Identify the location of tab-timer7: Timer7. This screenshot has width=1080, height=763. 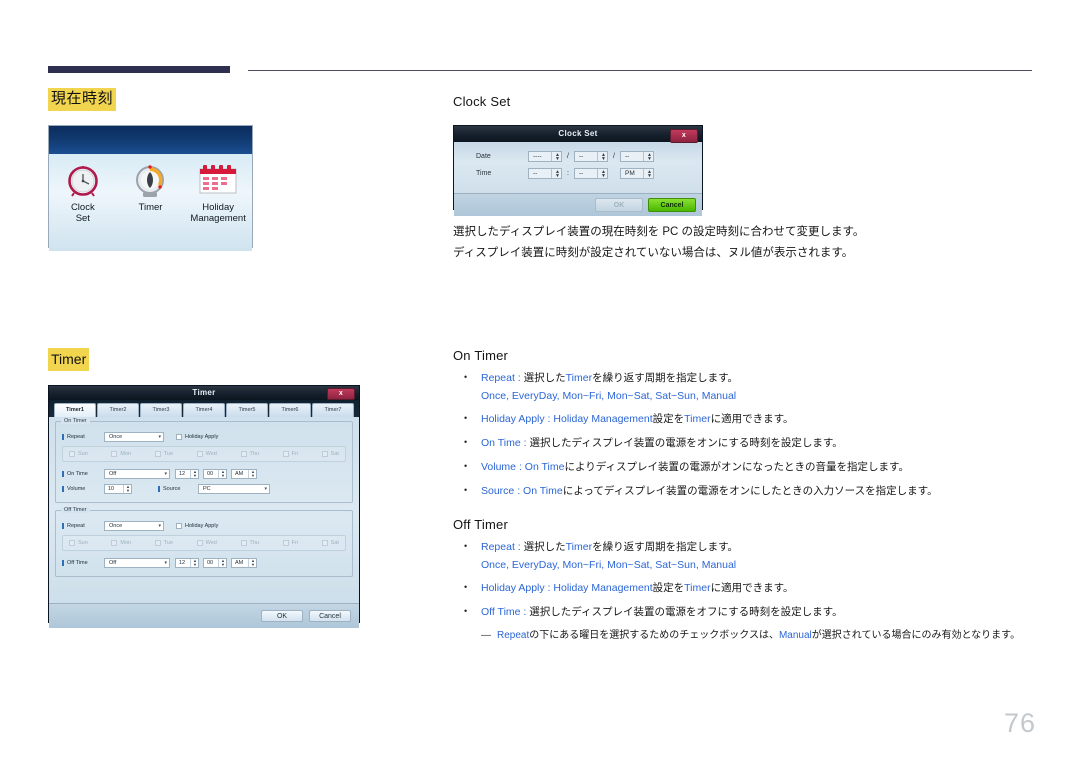
(333, 410).